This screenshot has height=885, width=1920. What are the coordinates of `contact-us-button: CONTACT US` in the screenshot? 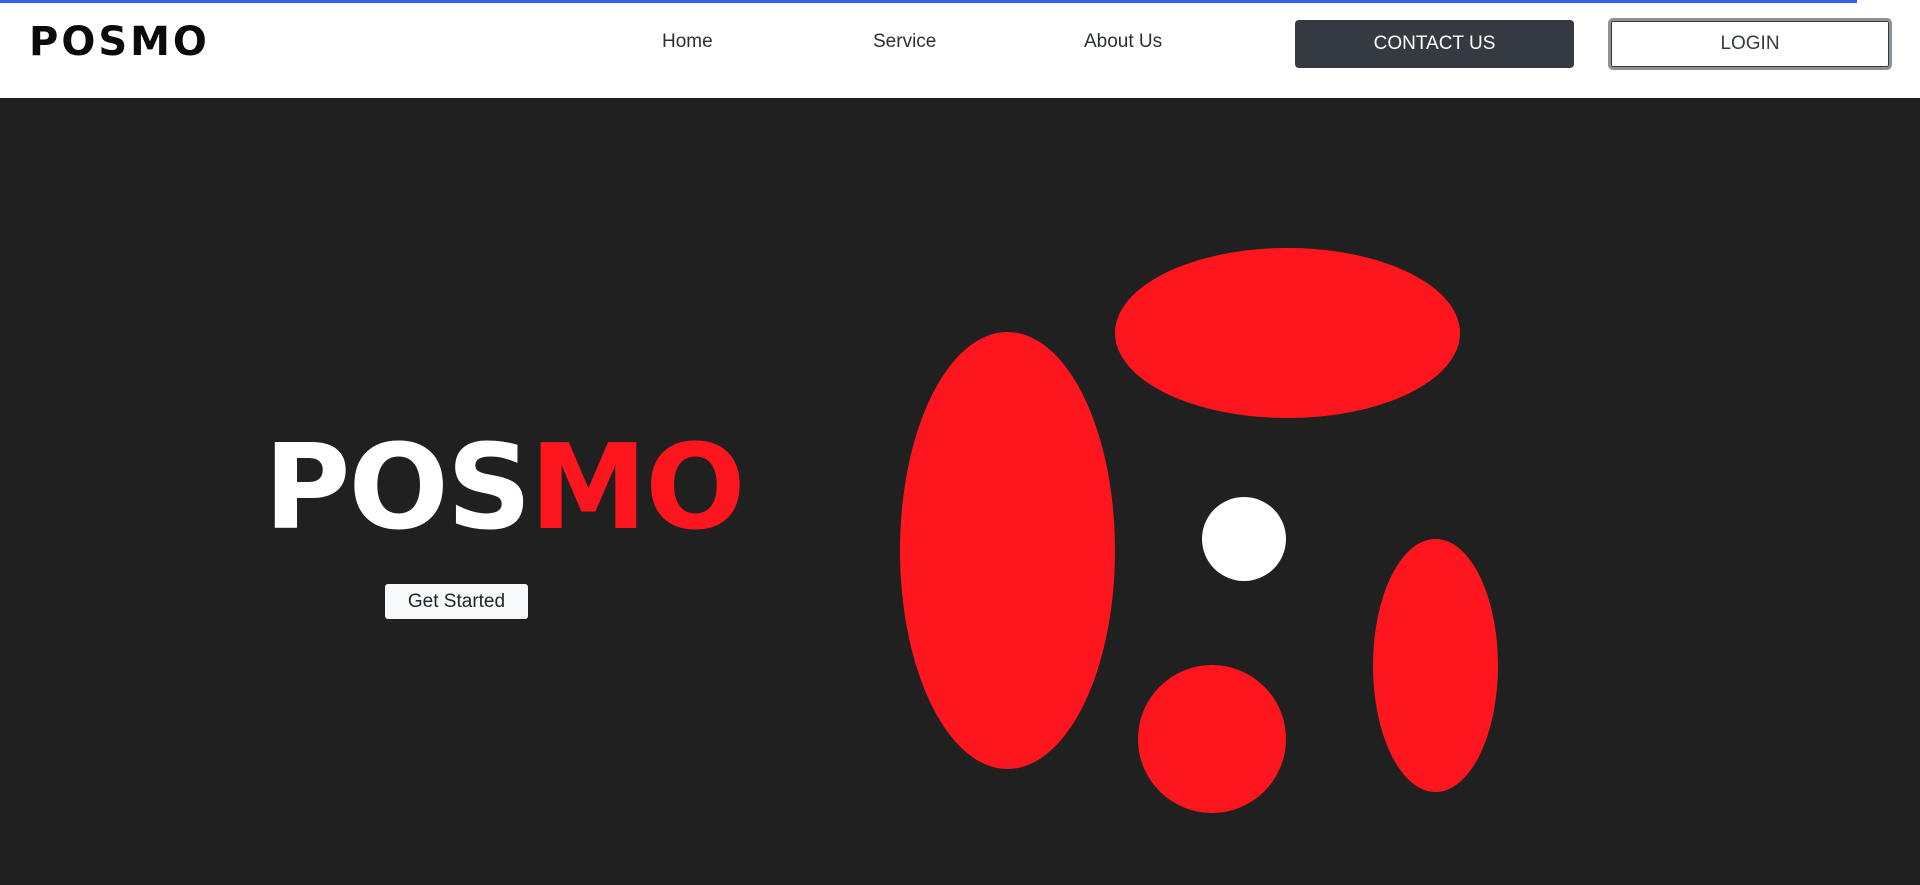 It's located at (1434, 44).